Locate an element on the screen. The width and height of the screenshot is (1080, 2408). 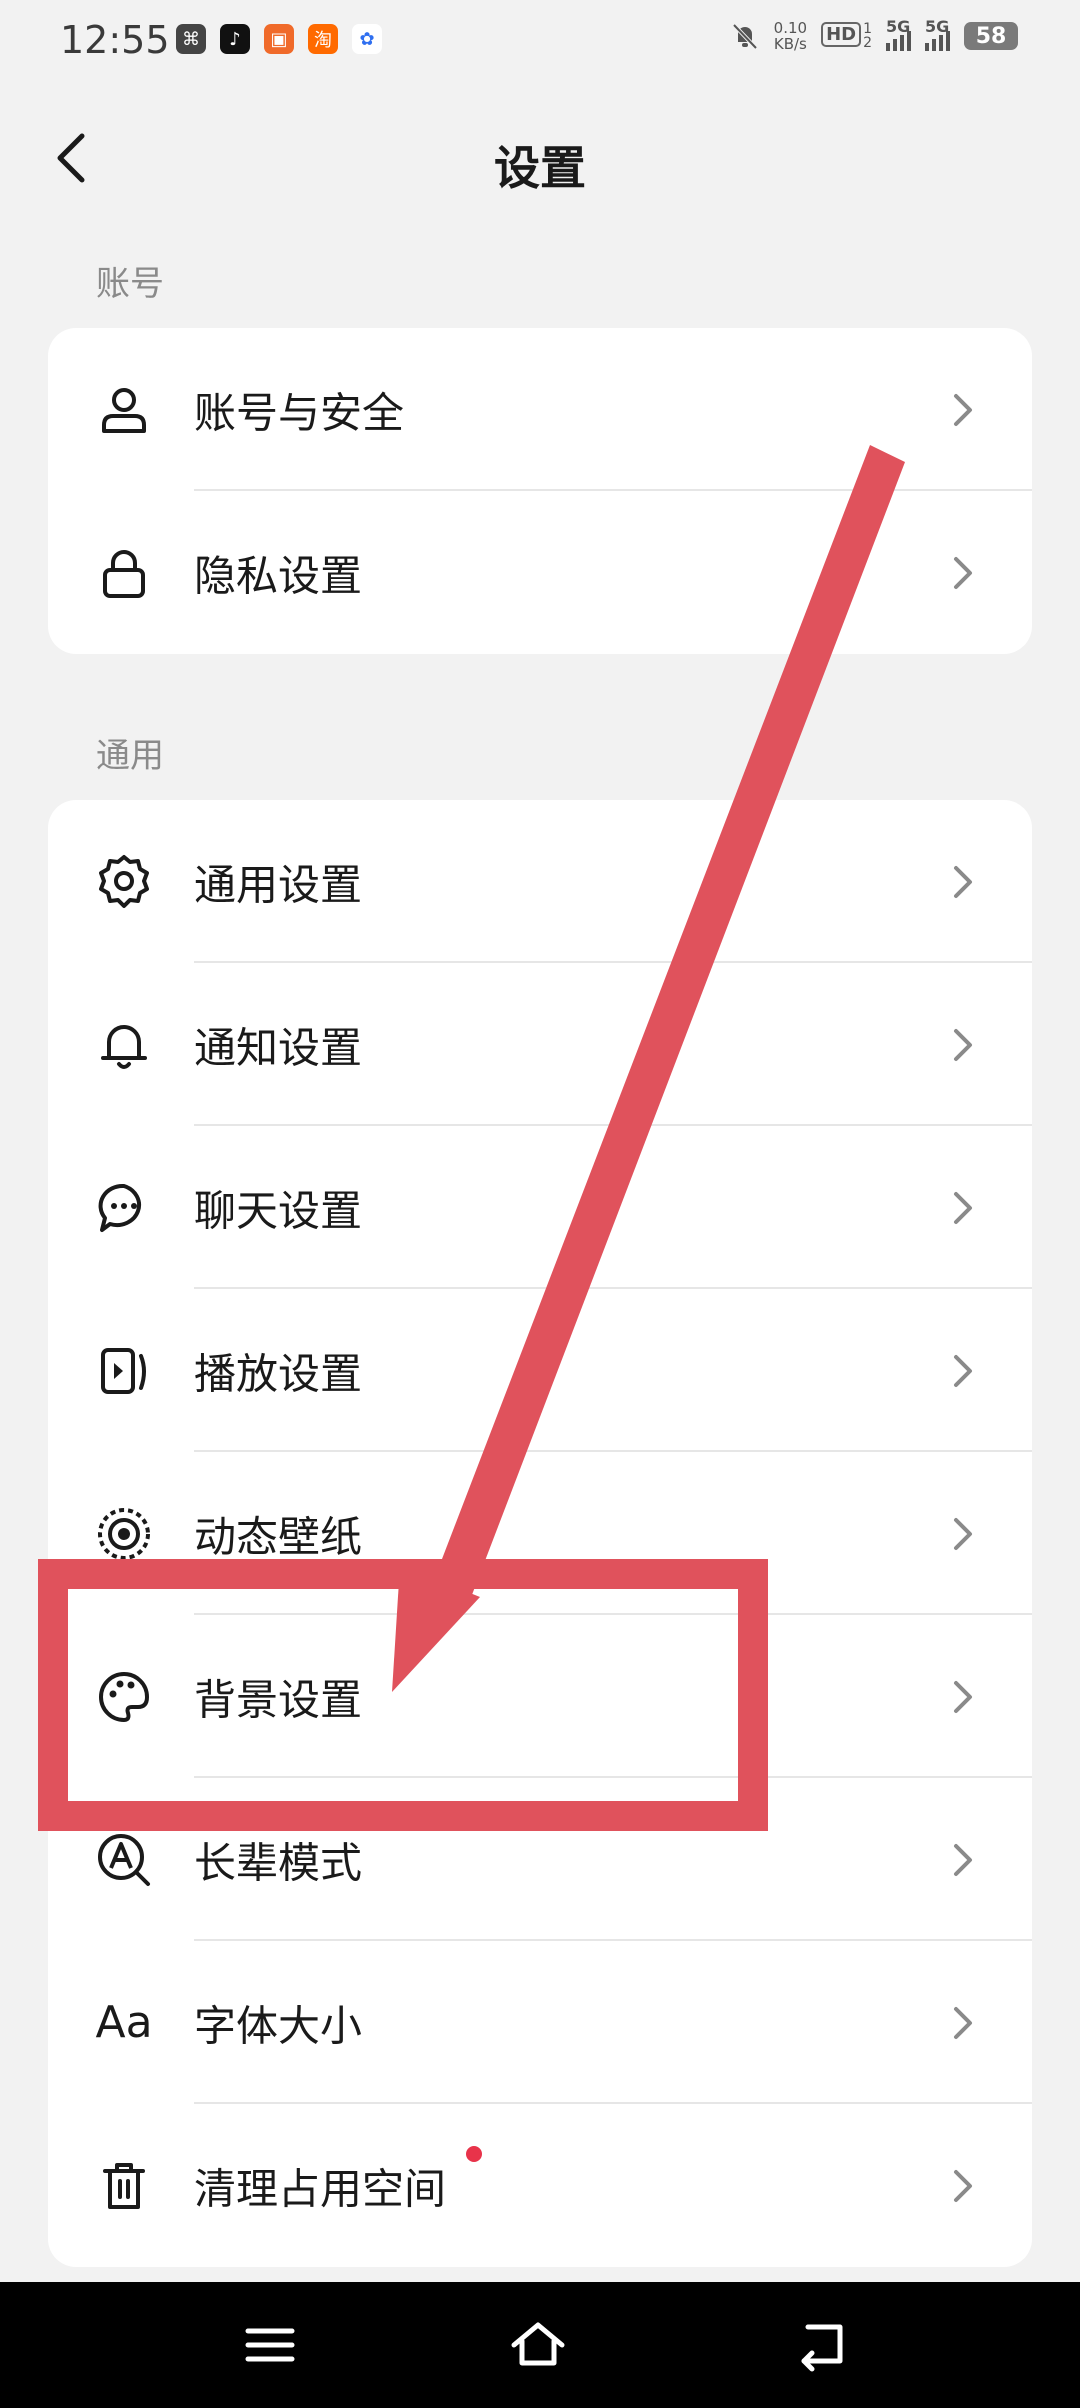
settings-item-clear-storage: 清理占用空间 is located at coordinates (540, 2185).